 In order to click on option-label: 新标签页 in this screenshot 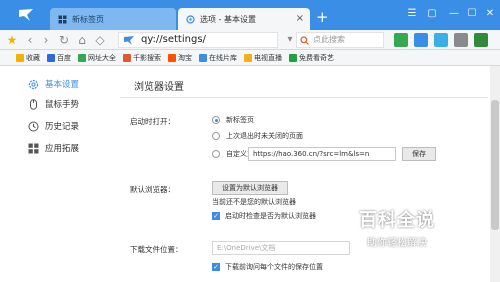, I will do `click(240, 120)`.